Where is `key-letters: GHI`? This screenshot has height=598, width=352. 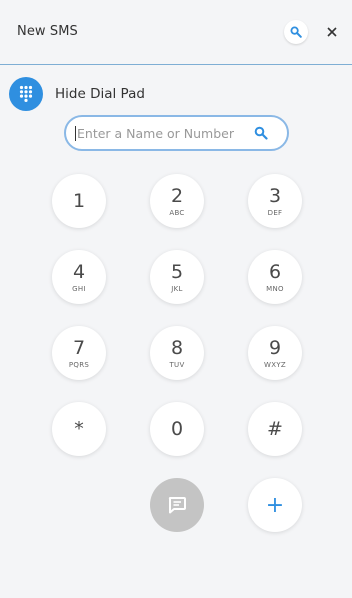 key-letters: GHI is located at coordinates (79, 288).